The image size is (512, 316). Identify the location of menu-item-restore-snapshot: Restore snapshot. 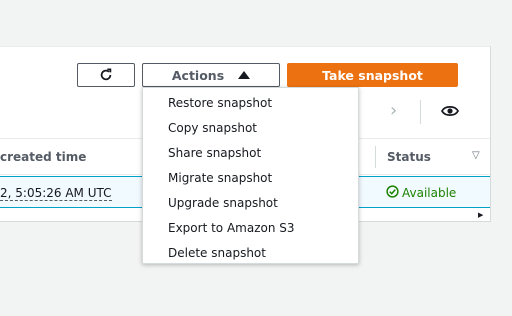
(250, 102).